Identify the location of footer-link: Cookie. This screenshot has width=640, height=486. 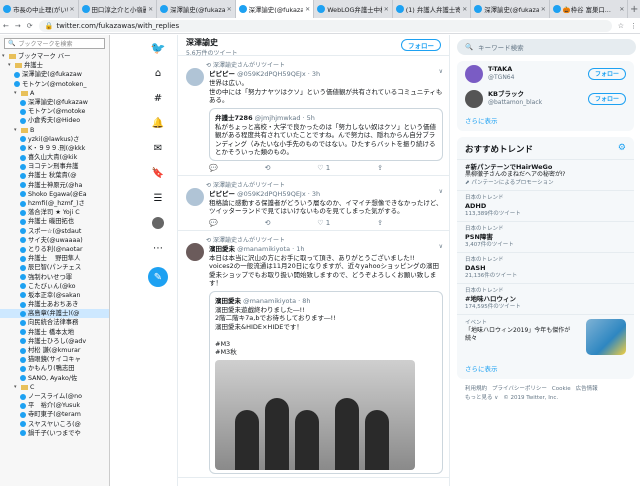
(561, 389).